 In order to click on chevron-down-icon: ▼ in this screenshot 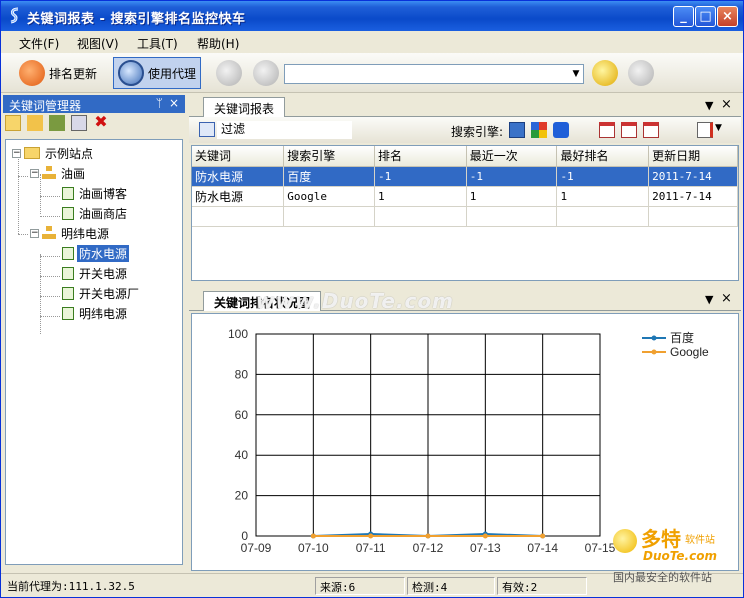, I will do `click(576, 74)`.